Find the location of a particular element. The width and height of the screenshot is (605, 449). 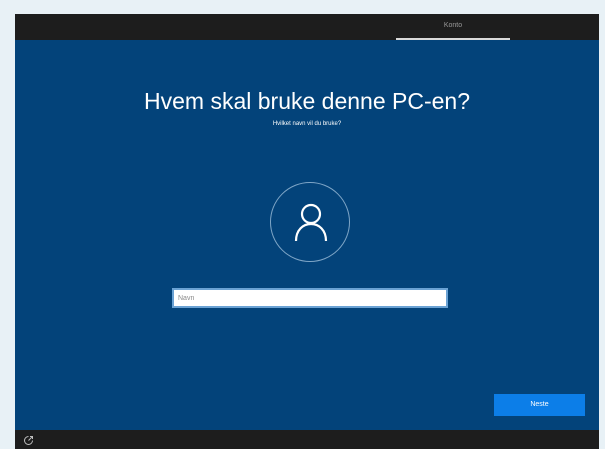

next-button: Neste is located at coordinates (539, 405).